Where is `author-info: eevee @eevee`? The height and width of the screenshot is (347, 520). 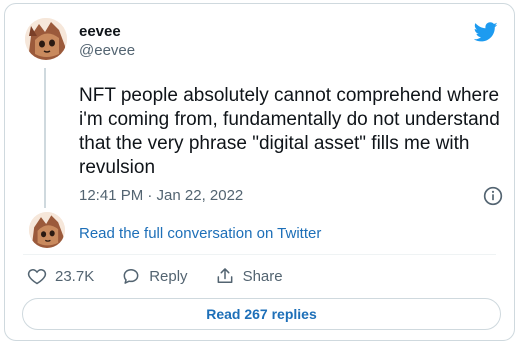 author-info: eevee @eevee is located at coordinates (107, 41).